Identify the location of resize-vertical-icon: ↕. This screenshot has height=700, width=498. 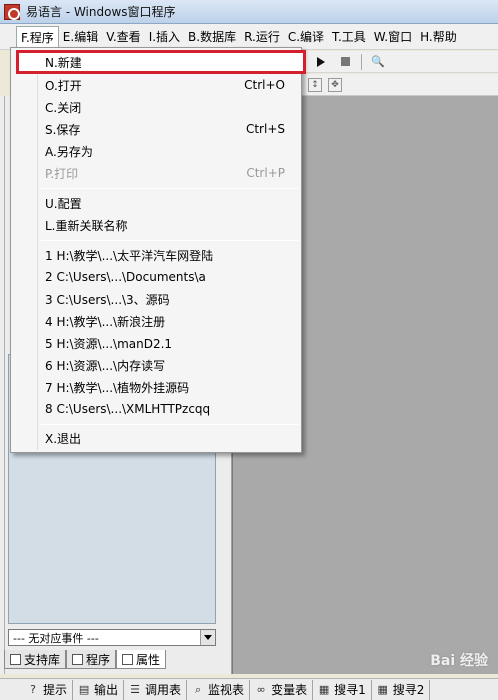
(315, 84).